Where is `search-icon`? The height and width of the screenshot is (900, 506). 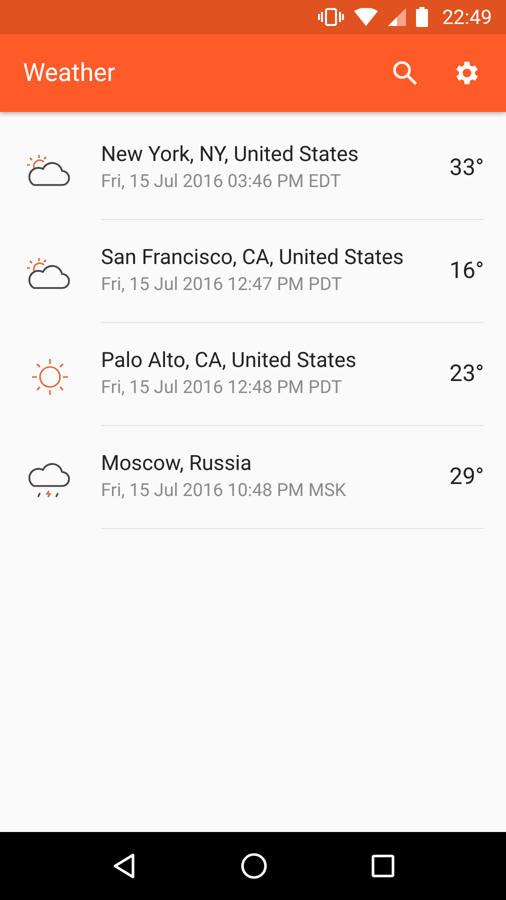
search-icon is located at coordinates (405, 73).